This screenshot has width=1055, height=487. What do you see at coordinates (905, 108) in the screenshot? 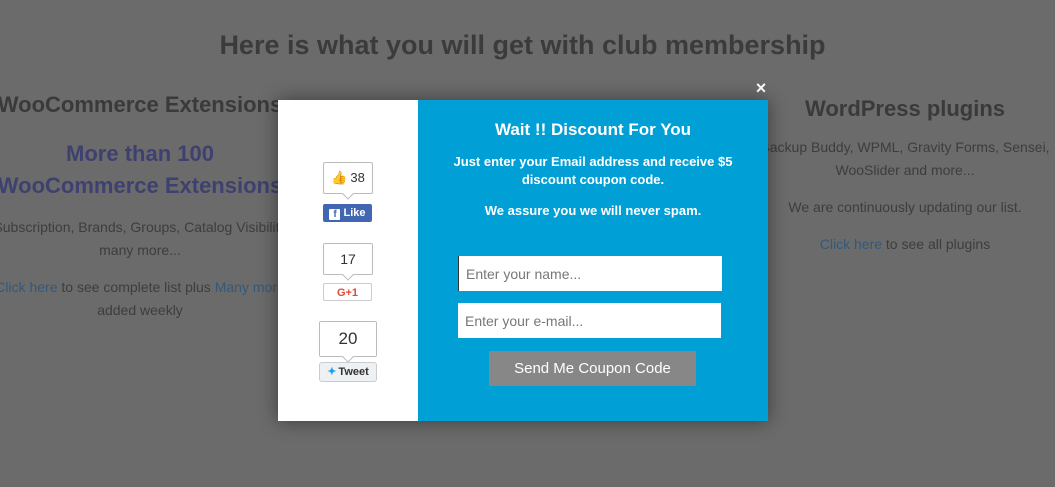
I see `wordpress-heading: WordPress plugins` at bounding box center [905, 108].